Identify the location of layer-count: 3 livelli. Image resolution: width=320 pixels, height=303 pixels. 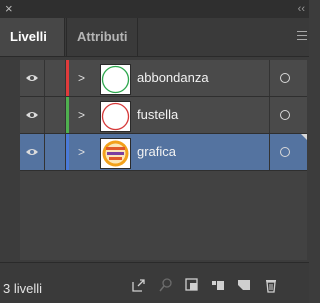
(23, 288).